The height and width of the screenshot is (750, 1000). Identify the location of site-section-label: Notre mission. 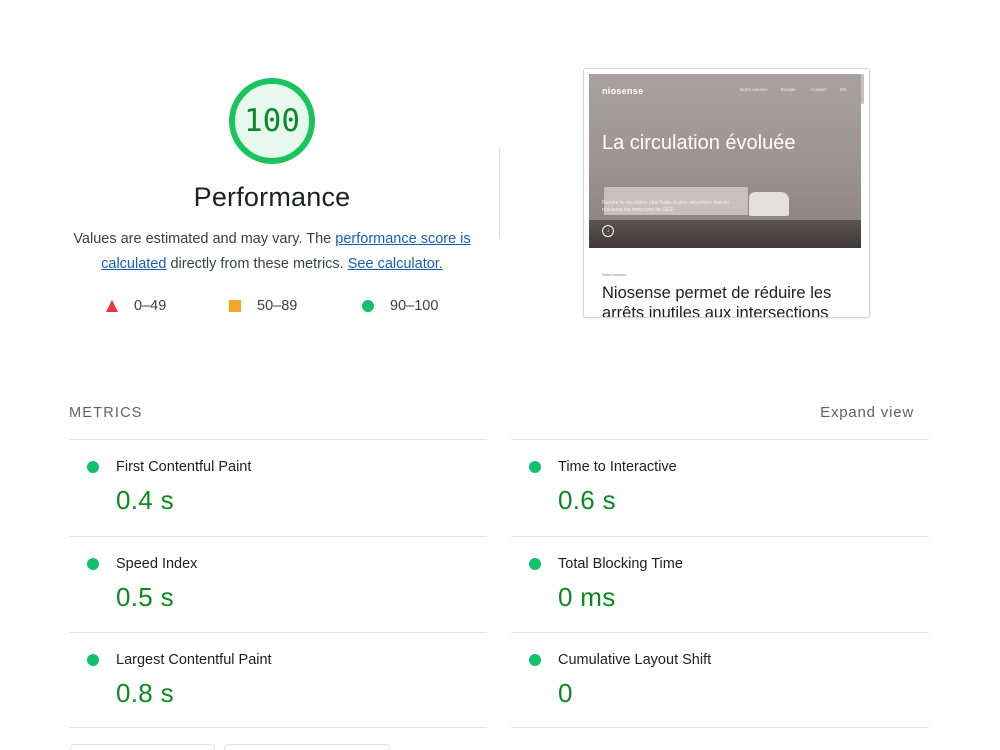
(614, 274).